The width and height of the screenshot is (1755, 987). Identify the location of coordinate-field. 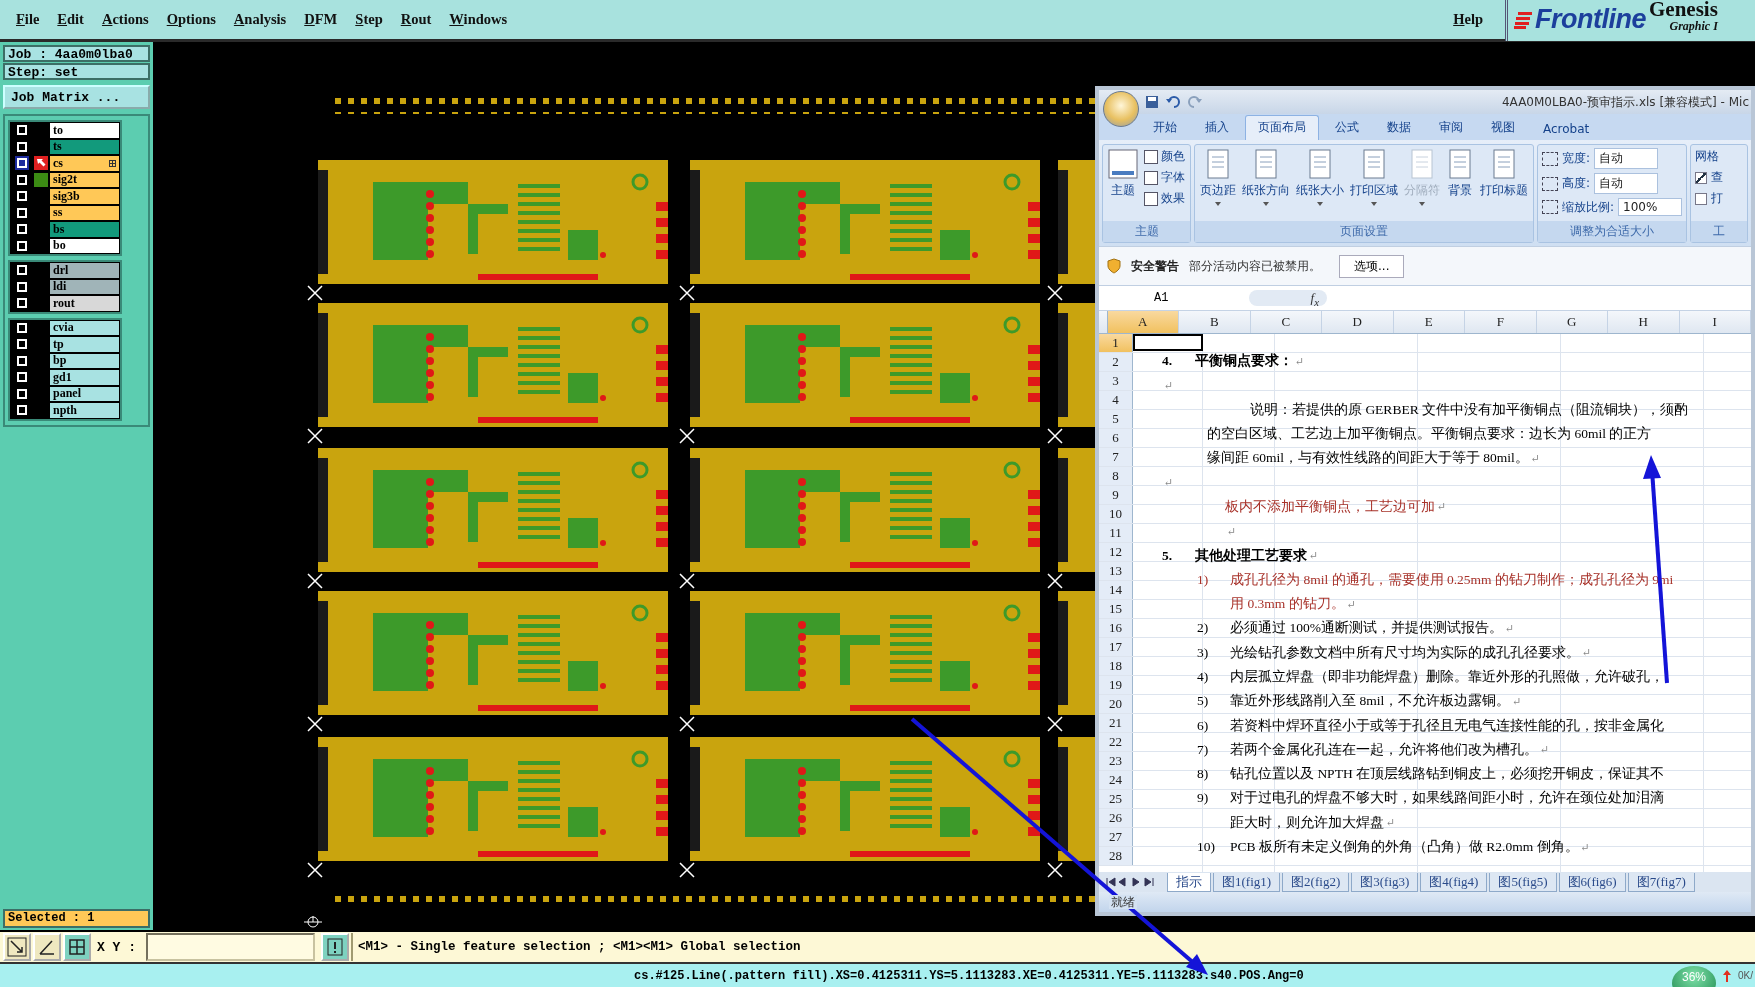
(230, 947).